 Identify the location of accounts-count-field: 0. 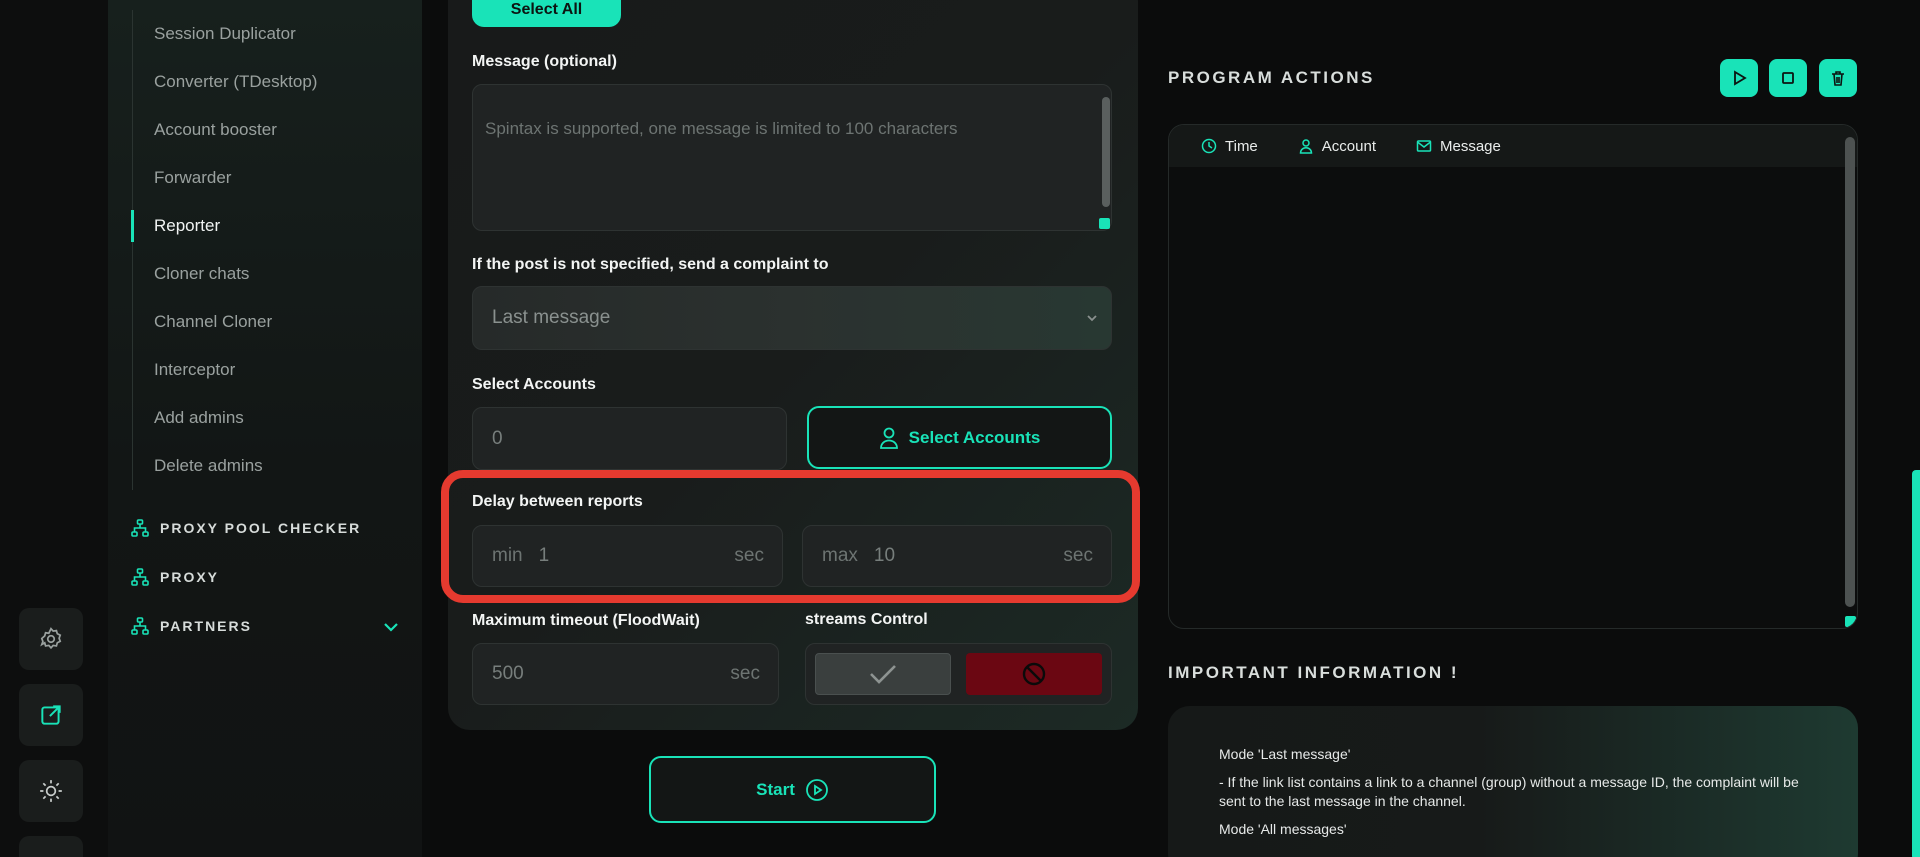
(629, 438).